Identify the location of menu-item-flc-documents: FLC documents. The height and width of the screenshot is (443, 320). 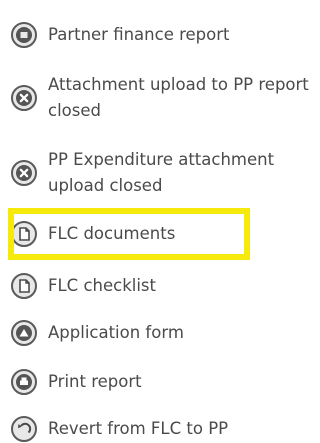
(92, 234).